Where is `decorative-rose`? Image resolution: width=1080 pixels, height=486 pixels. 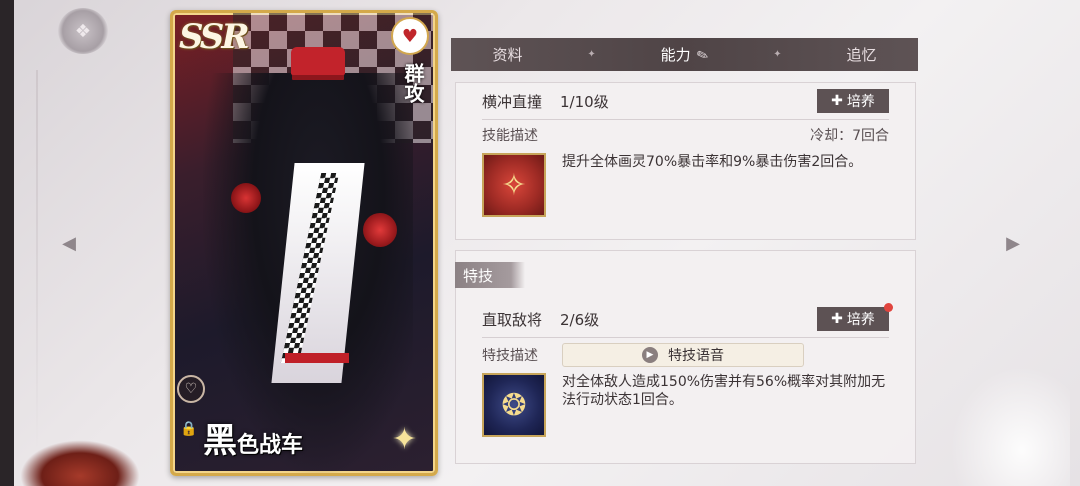
decorative-rose is located at coordinates (80, 463).